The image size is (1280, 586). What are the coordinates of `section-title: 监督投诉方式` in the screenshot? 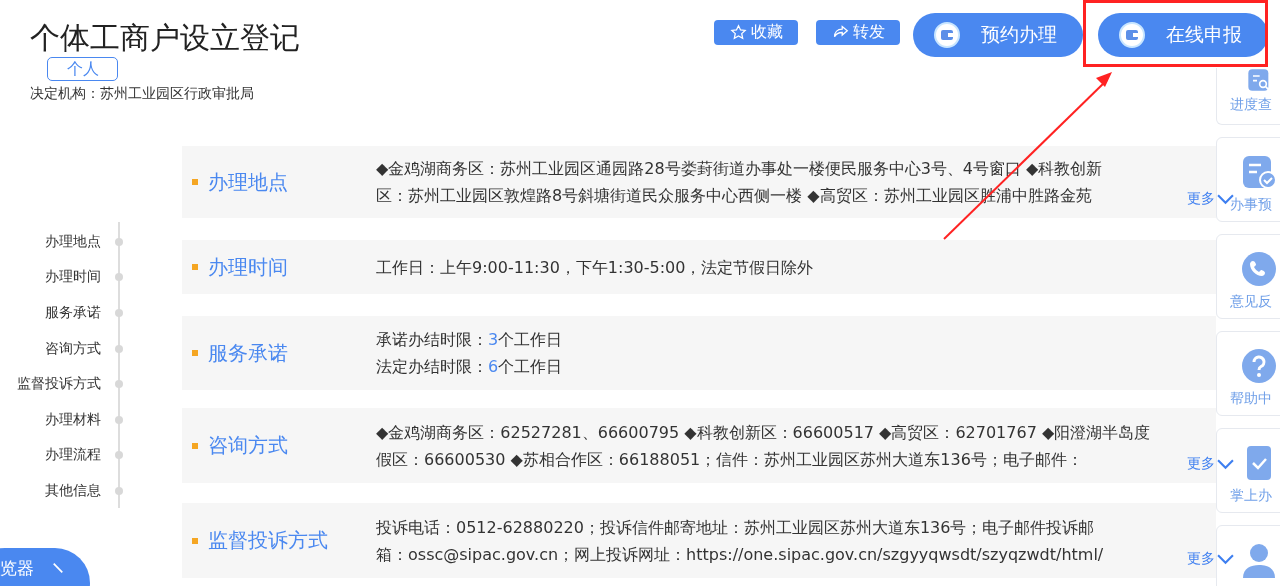 It's located at (268, 540).